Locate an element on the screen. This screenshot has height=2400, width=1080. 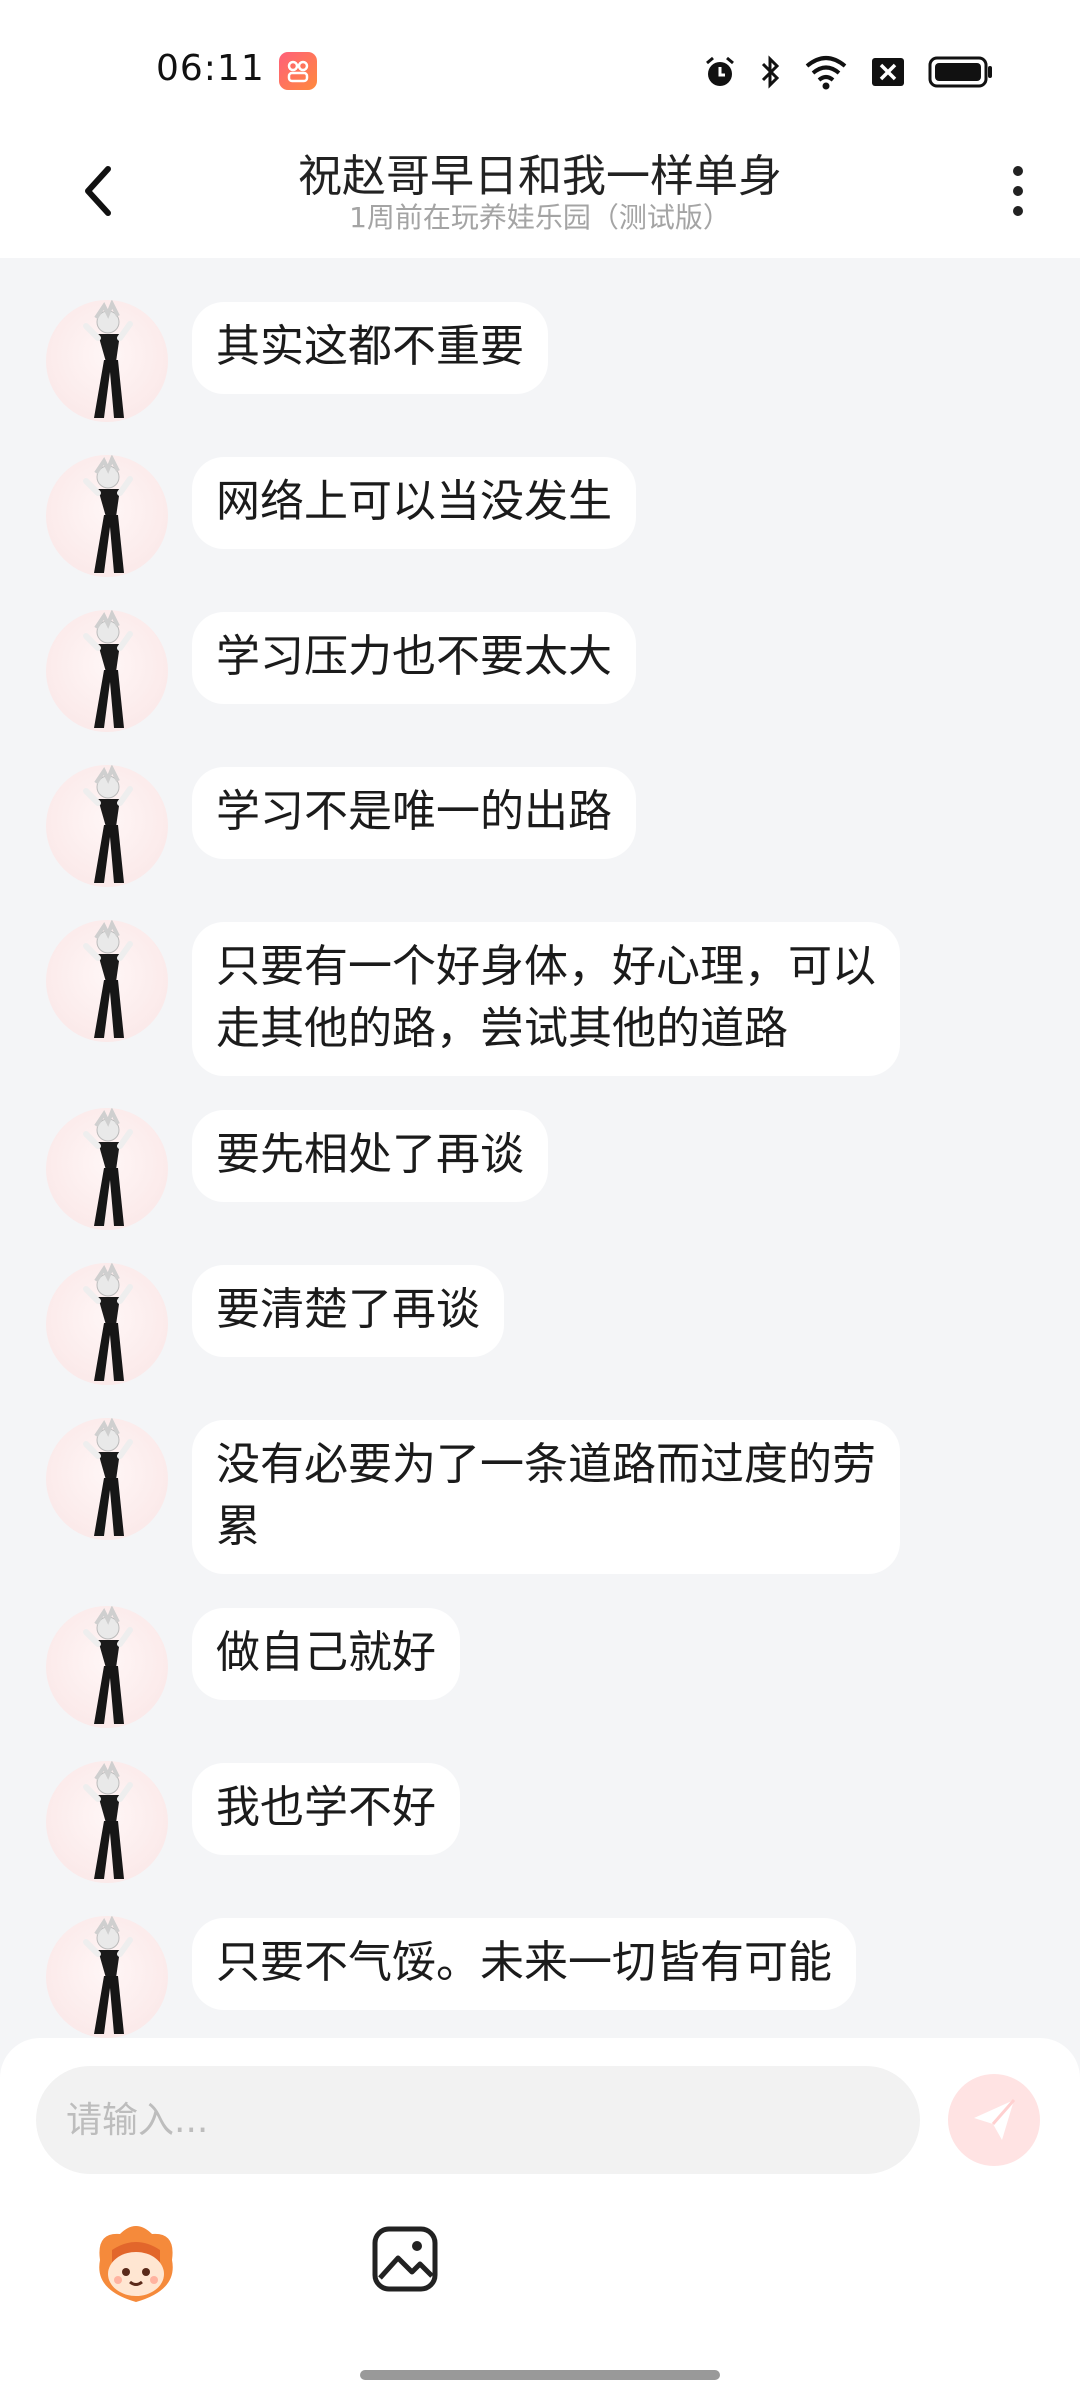
message-input is located at coordinates (478, 2120).